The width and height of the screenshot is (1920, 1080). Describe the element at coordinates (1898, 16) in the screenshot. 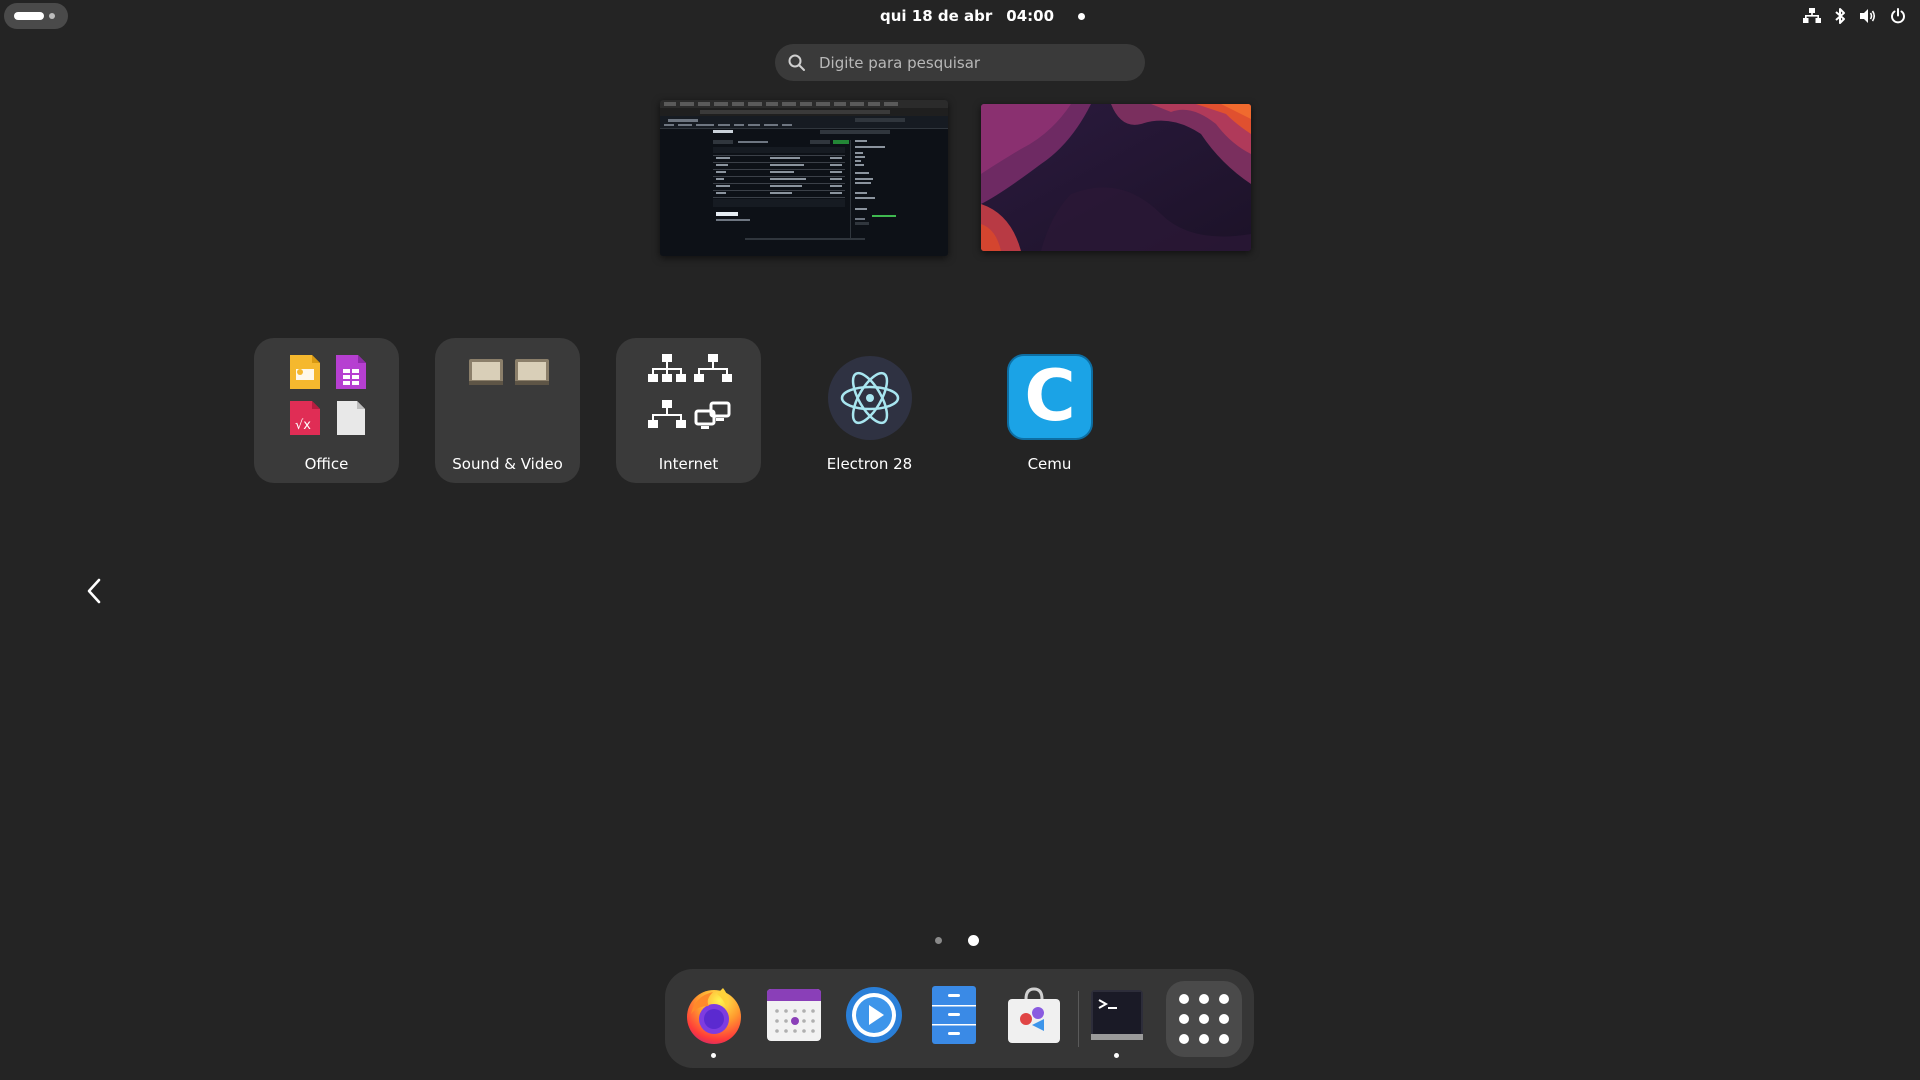

I see `power-icon` at that location.